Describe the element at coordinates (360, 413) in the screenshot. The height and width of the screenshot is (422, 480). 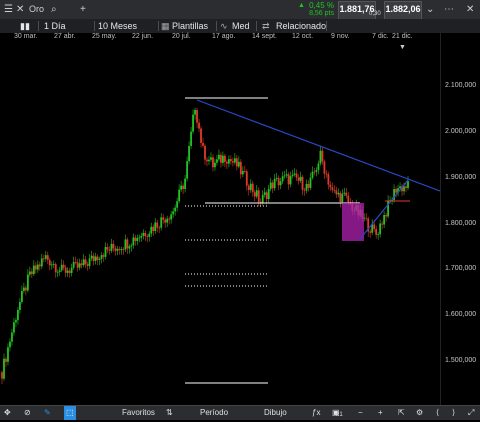
I see `zoom-out-icon: −` at that location.